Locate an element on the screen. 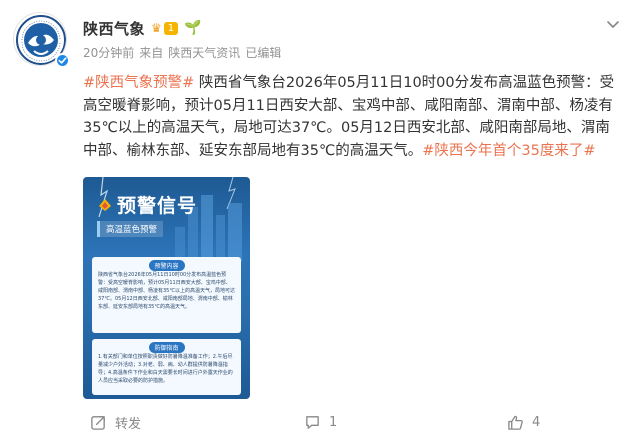 The image size is (635, 441). action-bar: 转发 1 4 is located at coordinates (317, 422).